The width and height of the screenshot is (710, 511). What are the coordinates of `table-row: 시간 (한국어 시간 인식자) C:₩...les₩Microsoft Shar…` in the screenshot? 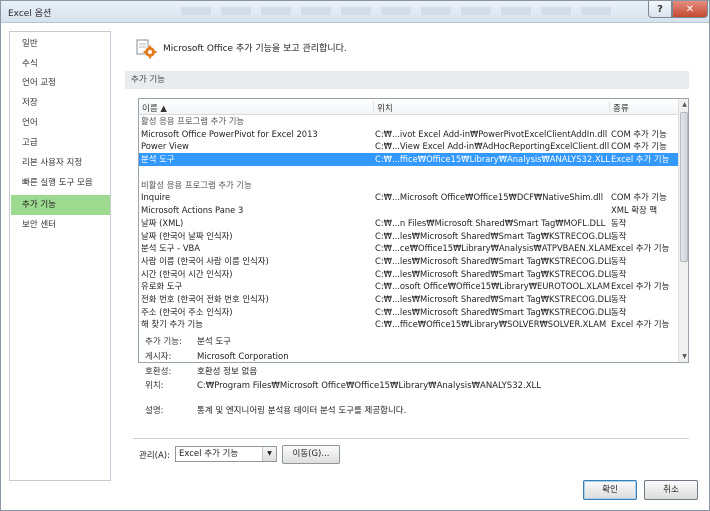 It's located at (408, 274).